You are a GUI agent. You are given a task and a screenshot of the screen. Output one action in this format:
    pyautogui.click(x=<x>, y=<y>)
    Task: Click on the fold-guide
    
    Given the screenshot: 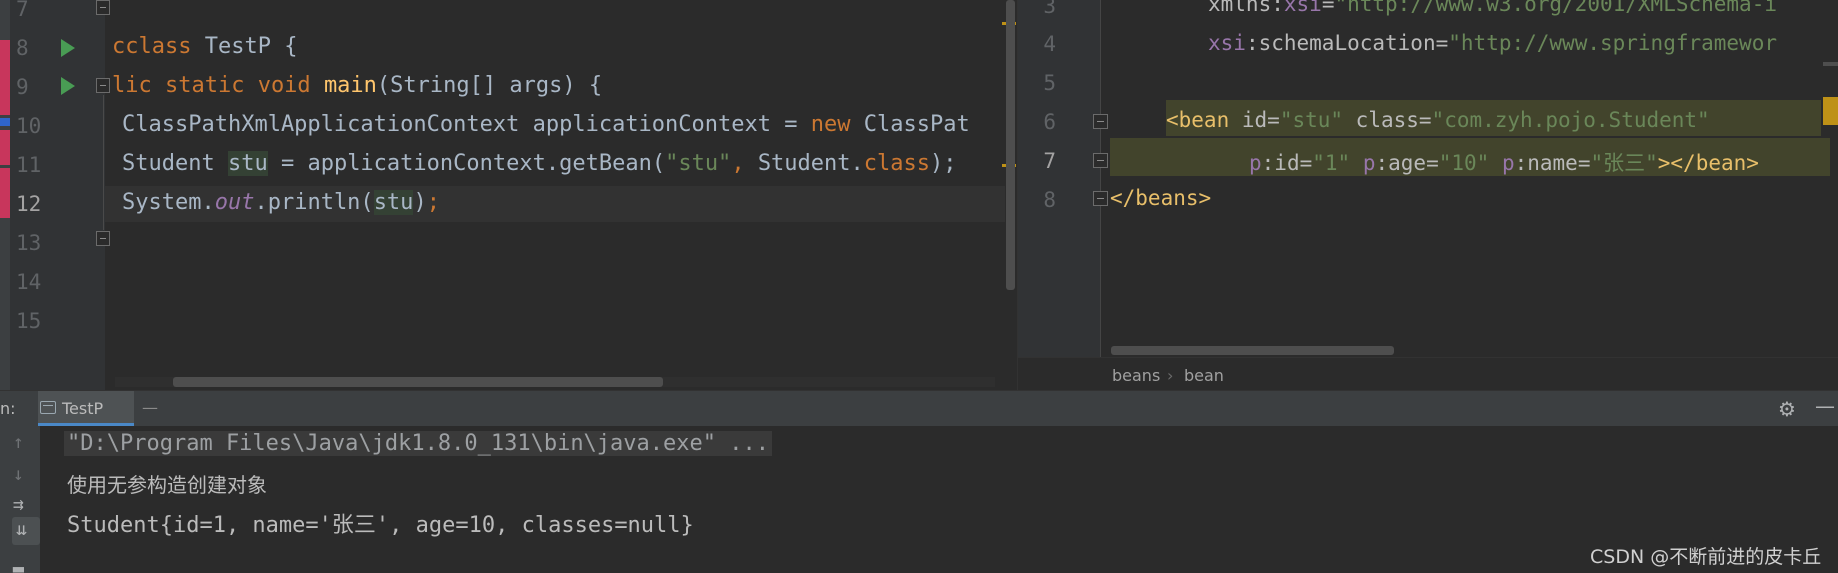 What is the action you would take?
    pyautogui.click(x=103, y=162)
    